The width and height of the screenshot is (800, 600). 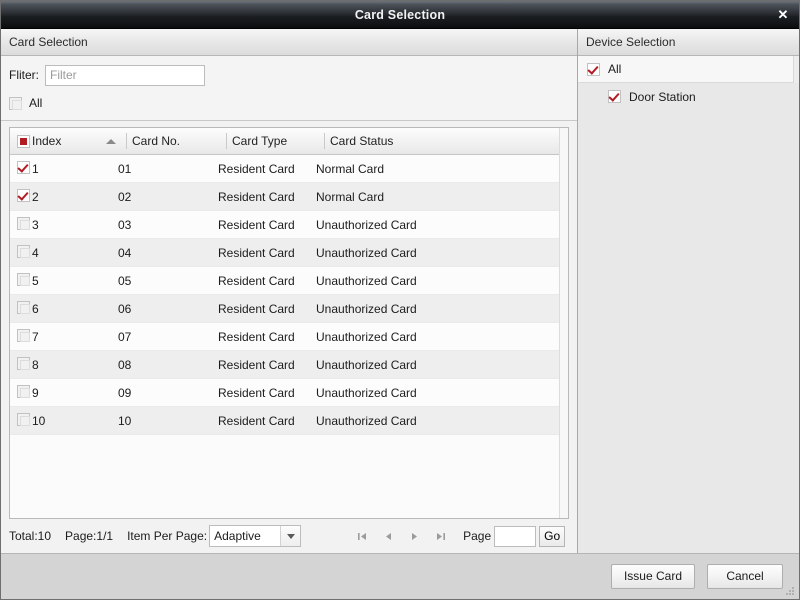 What do you see at coordinates (745, 576) in the screenshot?
I see `cancel-button: Cancel` at bounding box center [745, 576].